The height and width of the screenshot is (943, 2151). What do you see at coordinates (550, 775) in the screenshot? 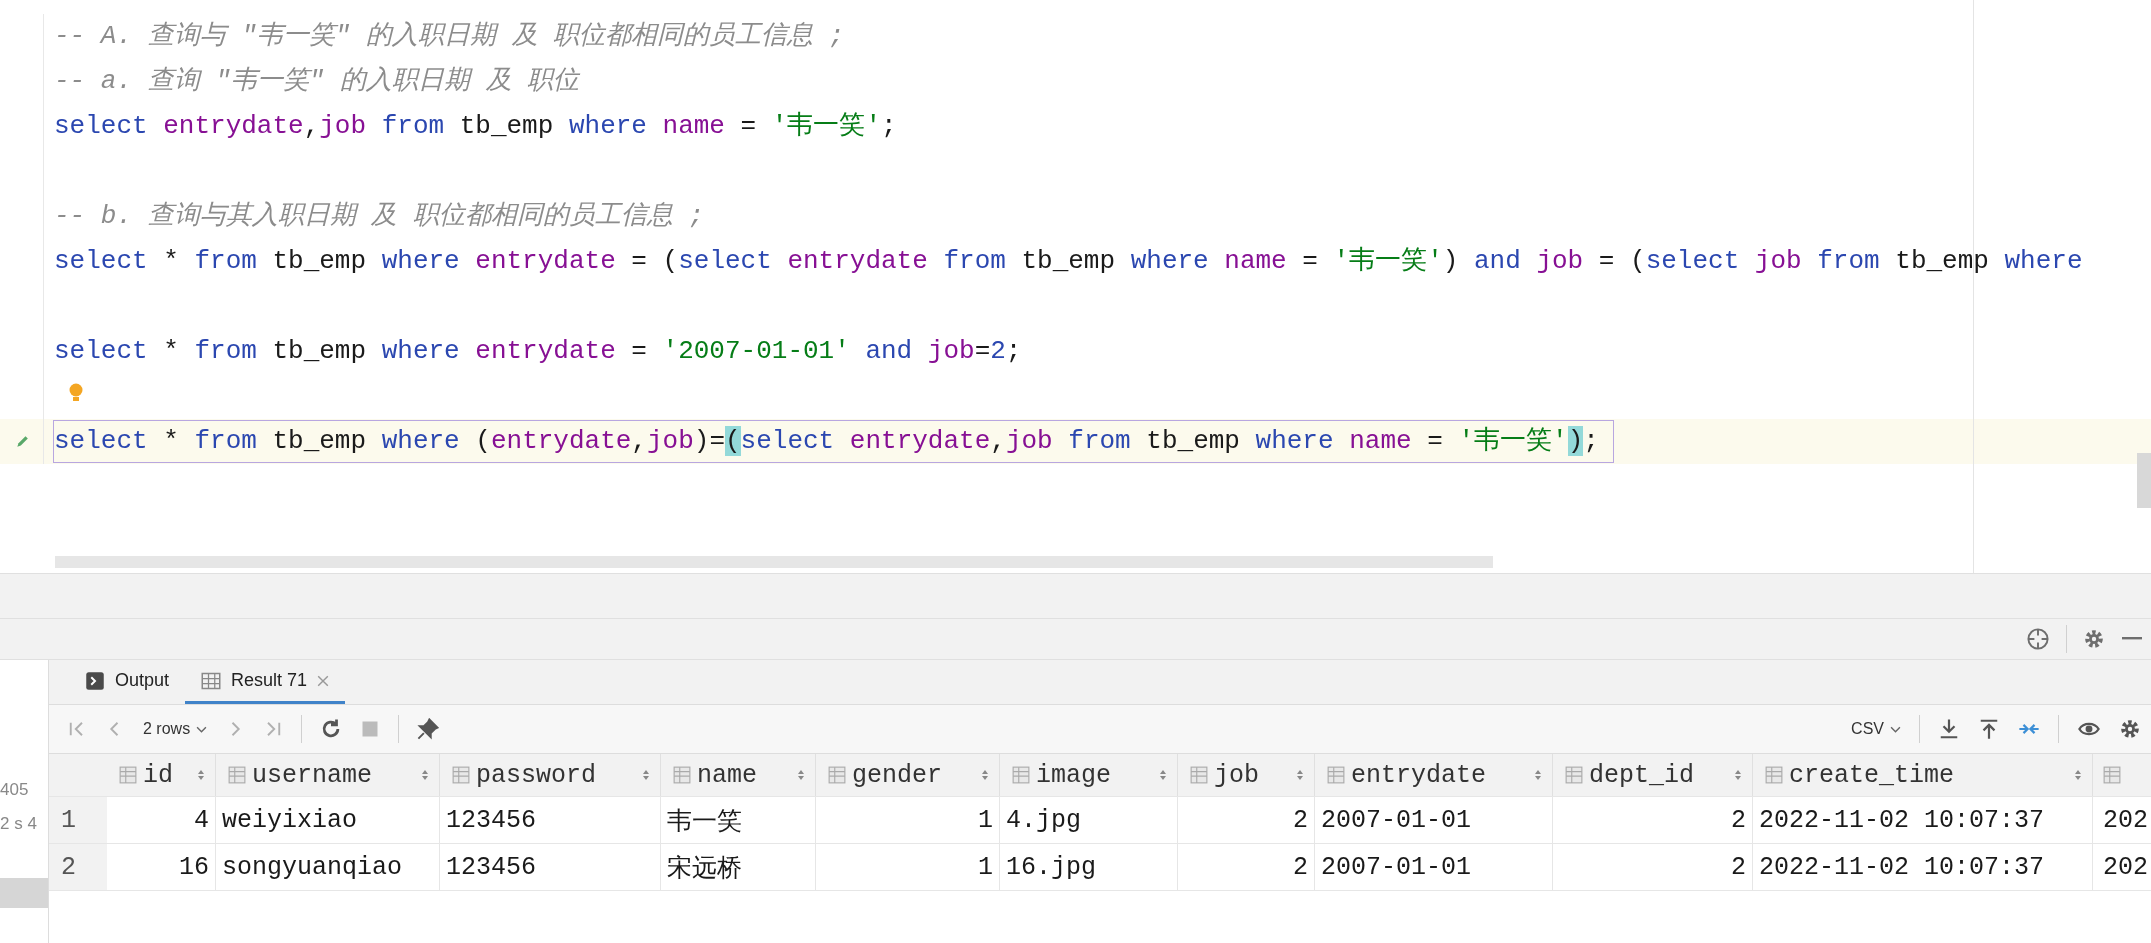
I see `column-header: password` at bounding box center [550, 775].